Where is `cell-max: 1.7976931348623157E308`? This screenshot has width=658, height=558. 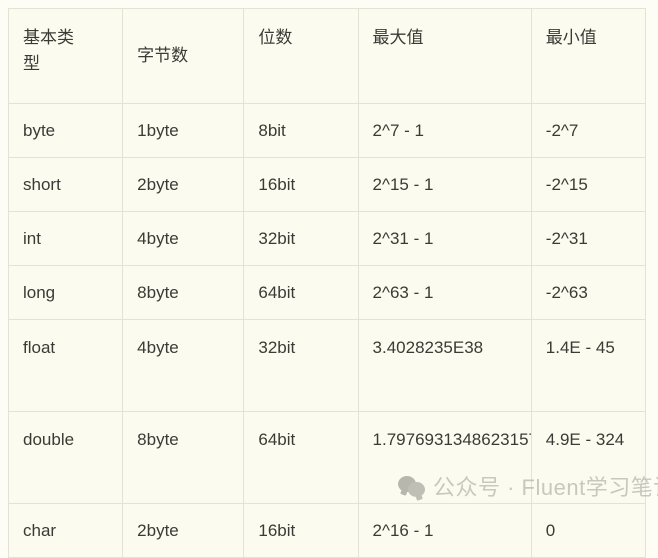
cell-max: 1.7976931348623157E308 is located at coordinates (444, 457).